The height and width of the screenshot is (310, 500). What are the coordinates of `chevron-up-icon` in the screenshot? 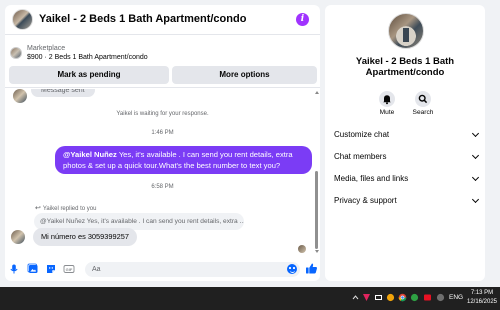 It's located at (355, 299).